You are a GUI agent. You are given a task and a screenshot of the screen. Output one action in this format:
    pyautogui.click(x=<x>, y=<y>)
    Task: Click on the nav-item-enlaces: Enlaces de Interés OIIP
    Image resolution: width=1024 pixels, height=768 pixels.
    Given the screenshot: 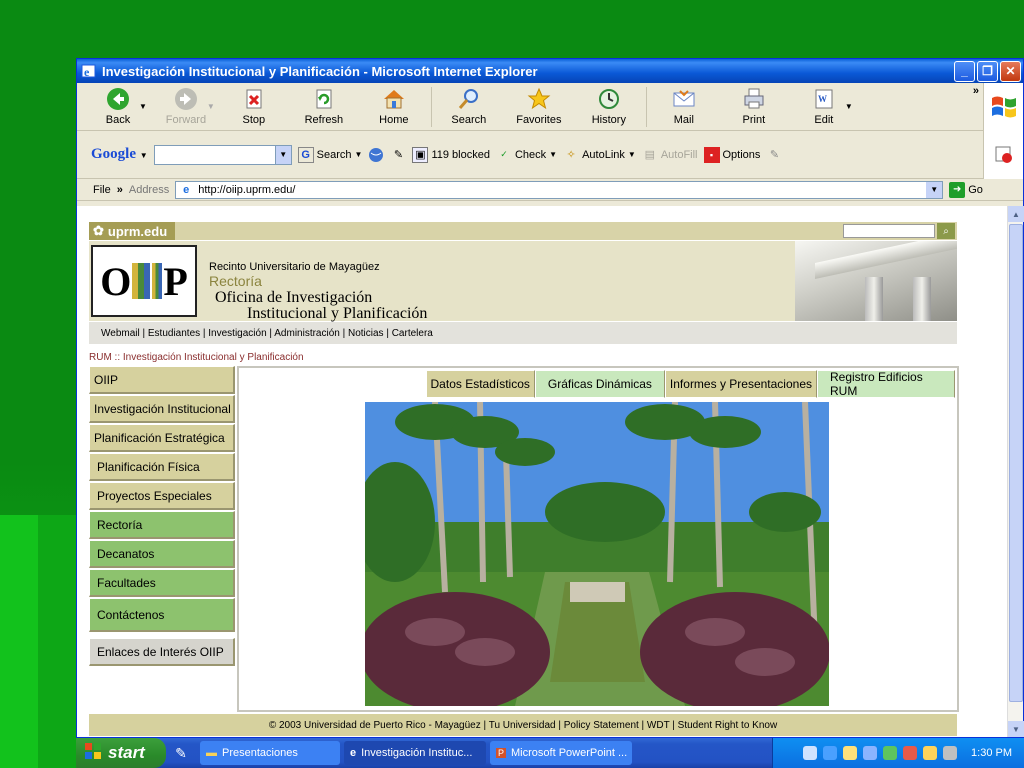 What is the action you would take?
    pyautogui.click(x=162, y=652)
    